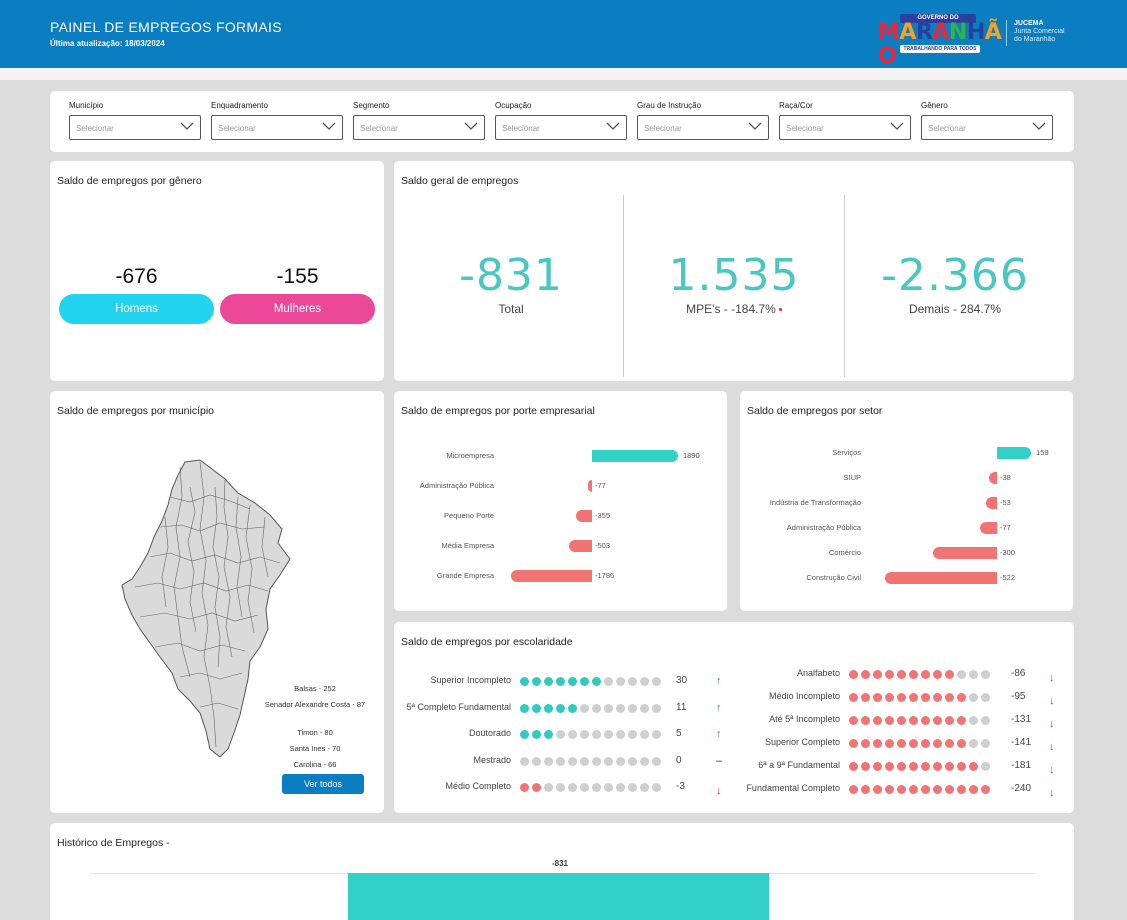 This screenshot has height=920, width=1127. What do you see at coordinates (818, 673) in the screenshot?
I see `education-label: Analfabeto` at bounding box center [818, 673].